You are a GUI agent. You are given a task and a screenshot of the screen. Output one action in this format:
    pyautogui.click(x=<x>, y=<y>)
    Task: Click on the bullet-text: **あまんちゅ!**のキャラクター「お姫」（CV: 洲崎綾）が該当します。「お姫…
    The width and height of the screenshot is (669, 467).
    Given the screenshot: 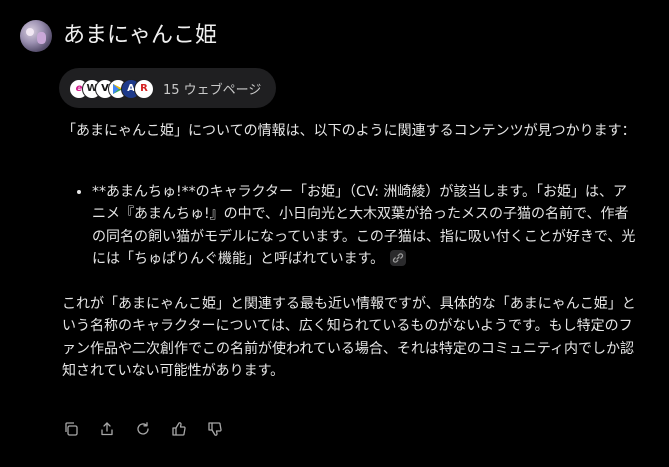 What is the action you would take?
    pyautogui.click(x=364, y=225)
    